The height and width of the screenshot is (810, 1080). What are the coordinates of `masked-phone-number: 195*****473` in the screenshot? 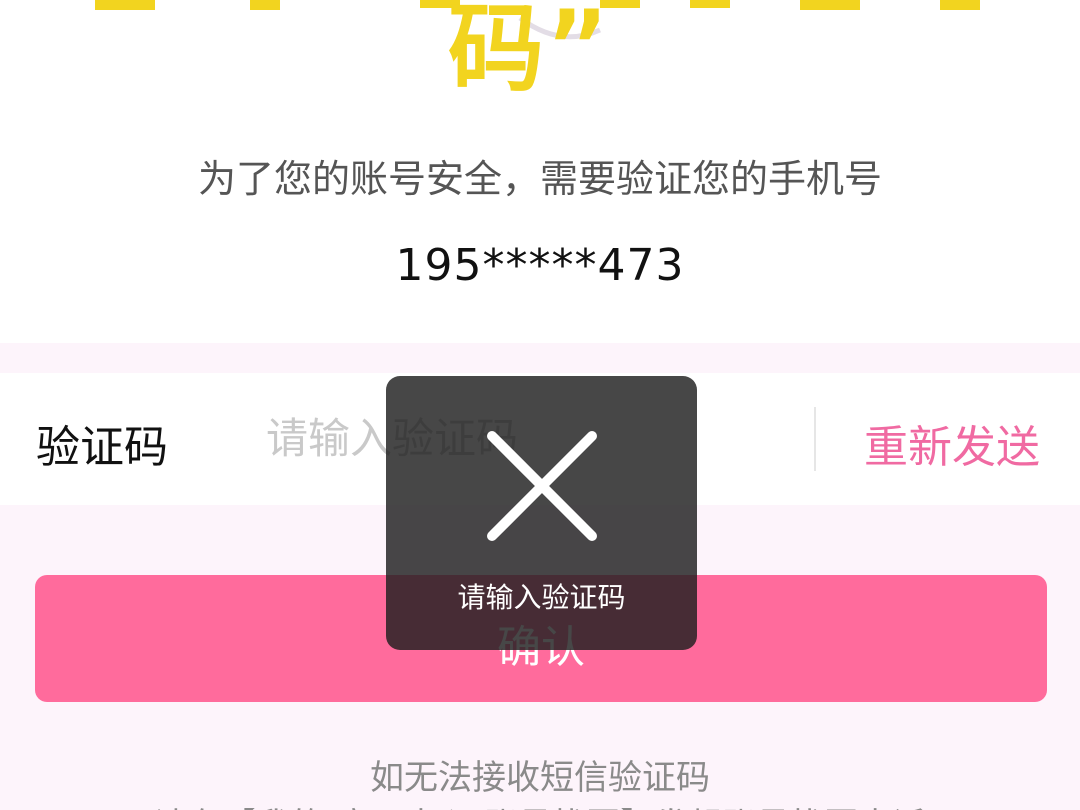 It's located at (540, 265).